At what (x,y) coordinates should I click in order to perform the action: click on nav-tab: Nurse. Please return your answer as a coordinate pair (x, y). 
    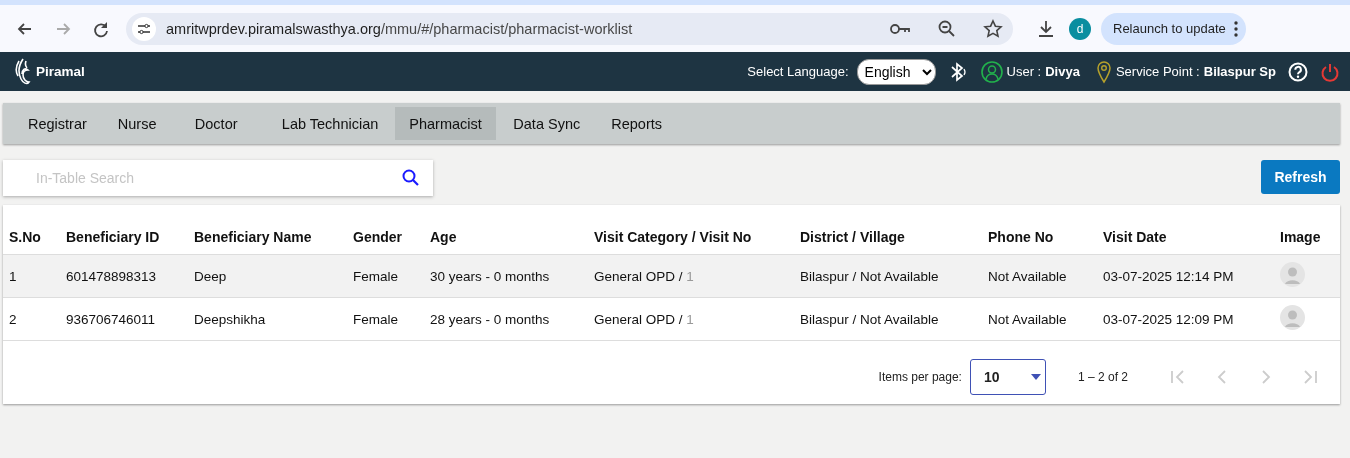
    Looking at the image, I should click on (140, 123).